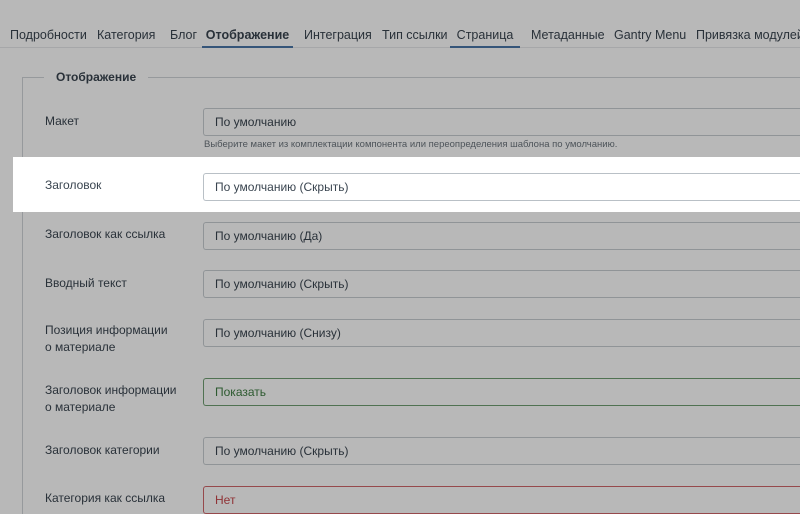 The image size is (800, 514). Describe the element at coordinates (501, 500) in the screenshot. I see `category-as-link-select: Нет` at that location.